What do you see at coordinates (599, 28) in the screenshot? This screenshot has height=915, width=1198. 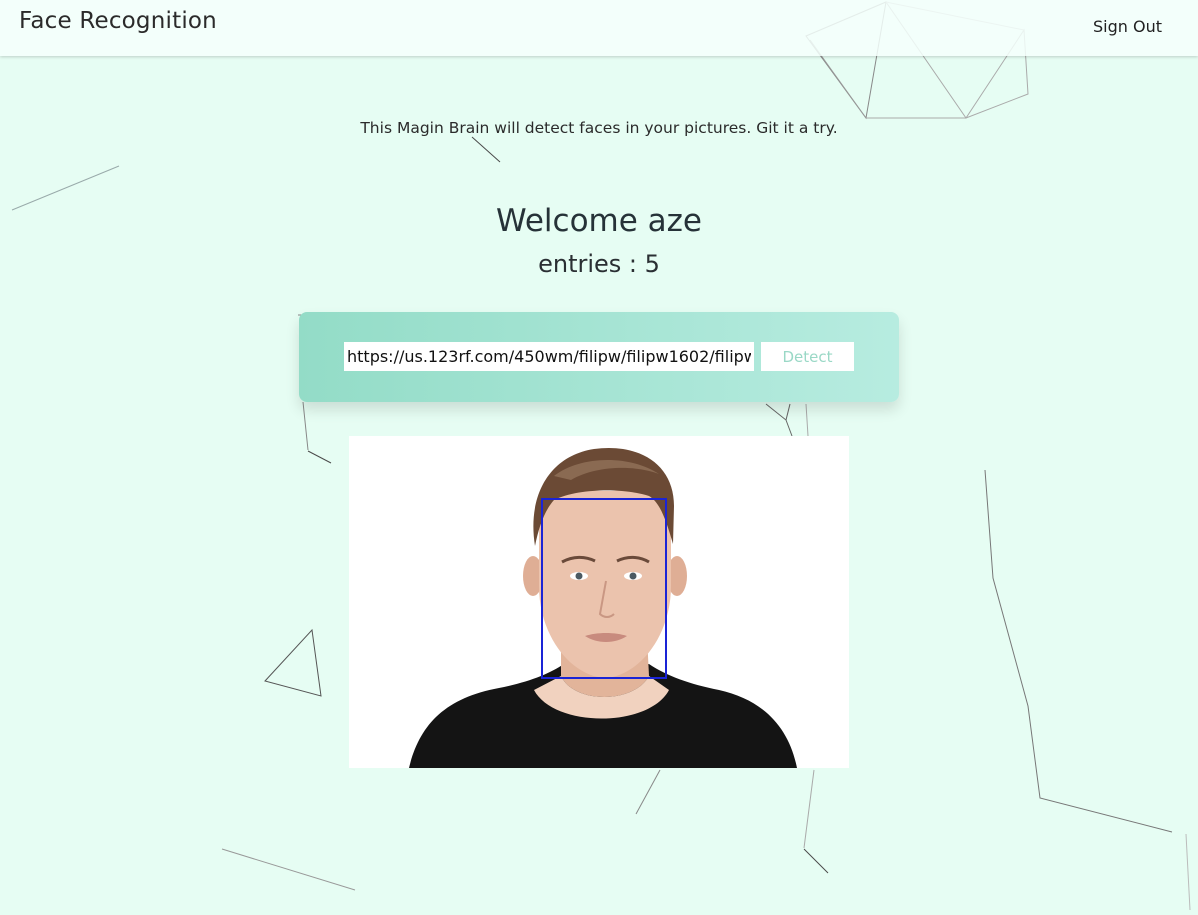 I see `top-nav: Face Recognition Sign Out` at bounding box center [599, 28].